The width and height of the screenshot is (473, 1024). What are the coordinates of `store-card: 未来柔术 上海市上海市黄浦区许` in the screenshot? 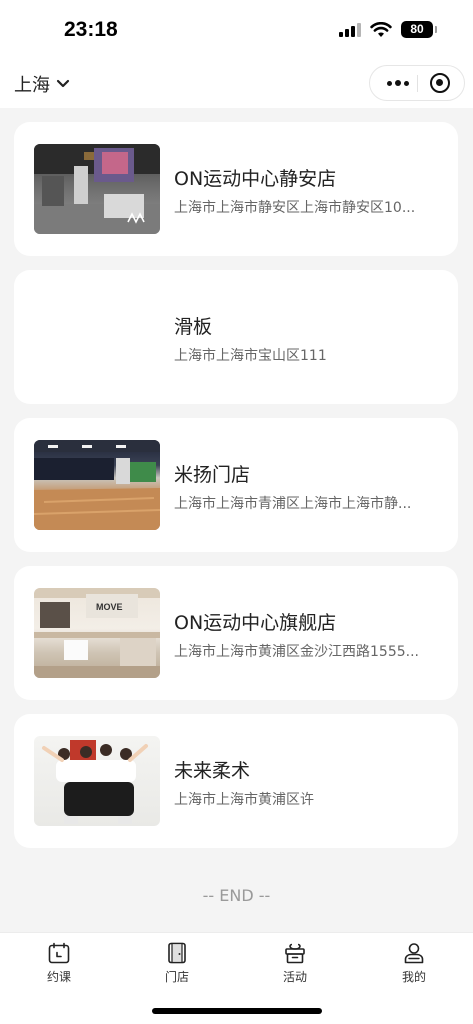 It's located at (236, 781).